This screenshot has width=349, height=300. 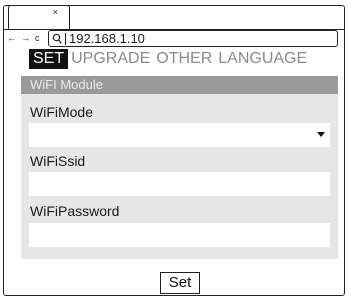 What do you see at coordinates (62, 112) in the screenshot?
I see `wifi-mode-label: WiFiMode` at bounding box center [62, 112].